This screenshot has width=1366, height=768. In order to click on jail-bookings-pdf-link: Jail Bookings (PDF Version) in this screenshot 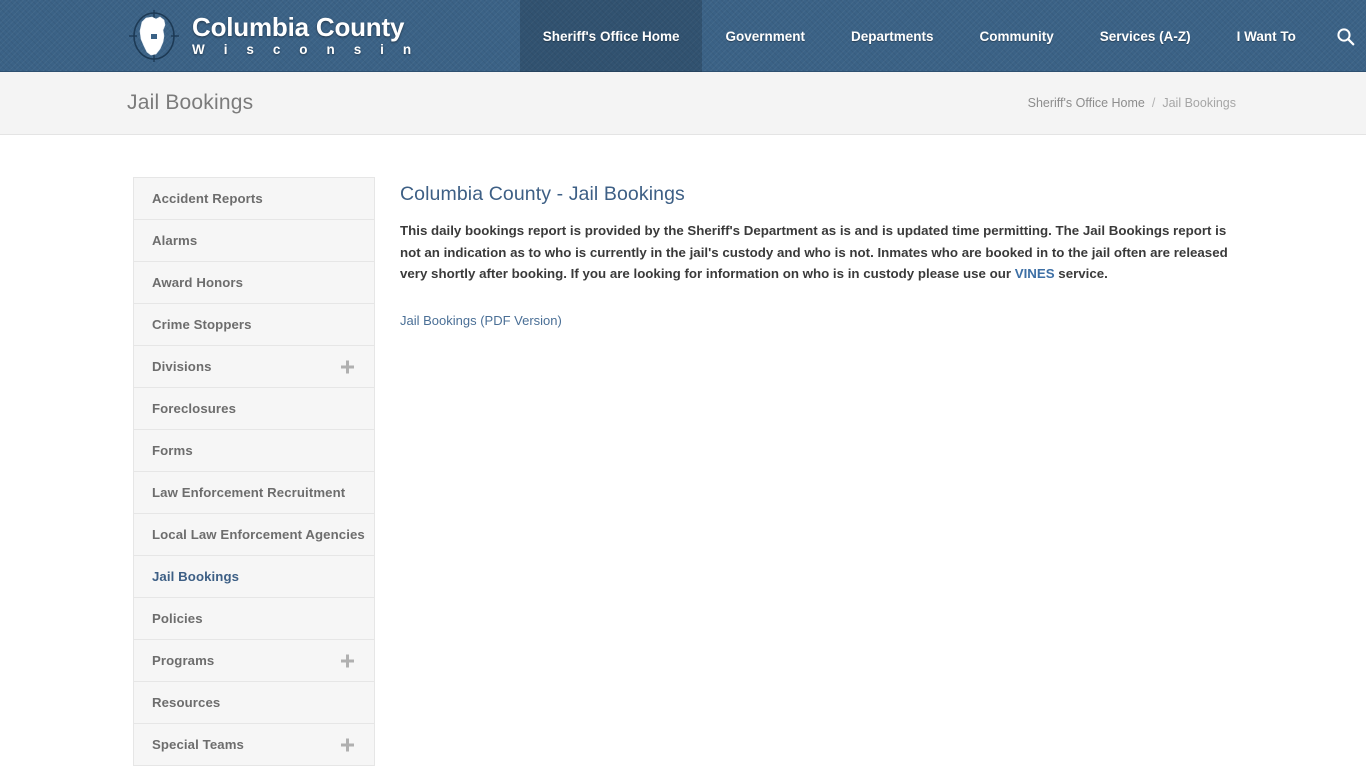, I will do `click(481, 320)`.